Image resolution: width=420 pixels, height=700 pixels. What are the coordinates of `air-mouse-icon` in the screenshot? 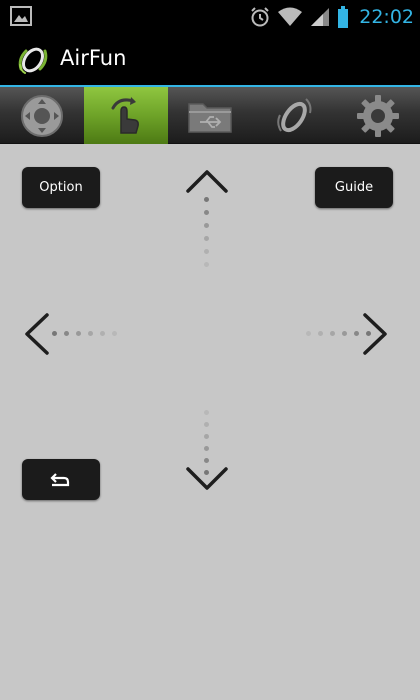 It's located at (294, 114).